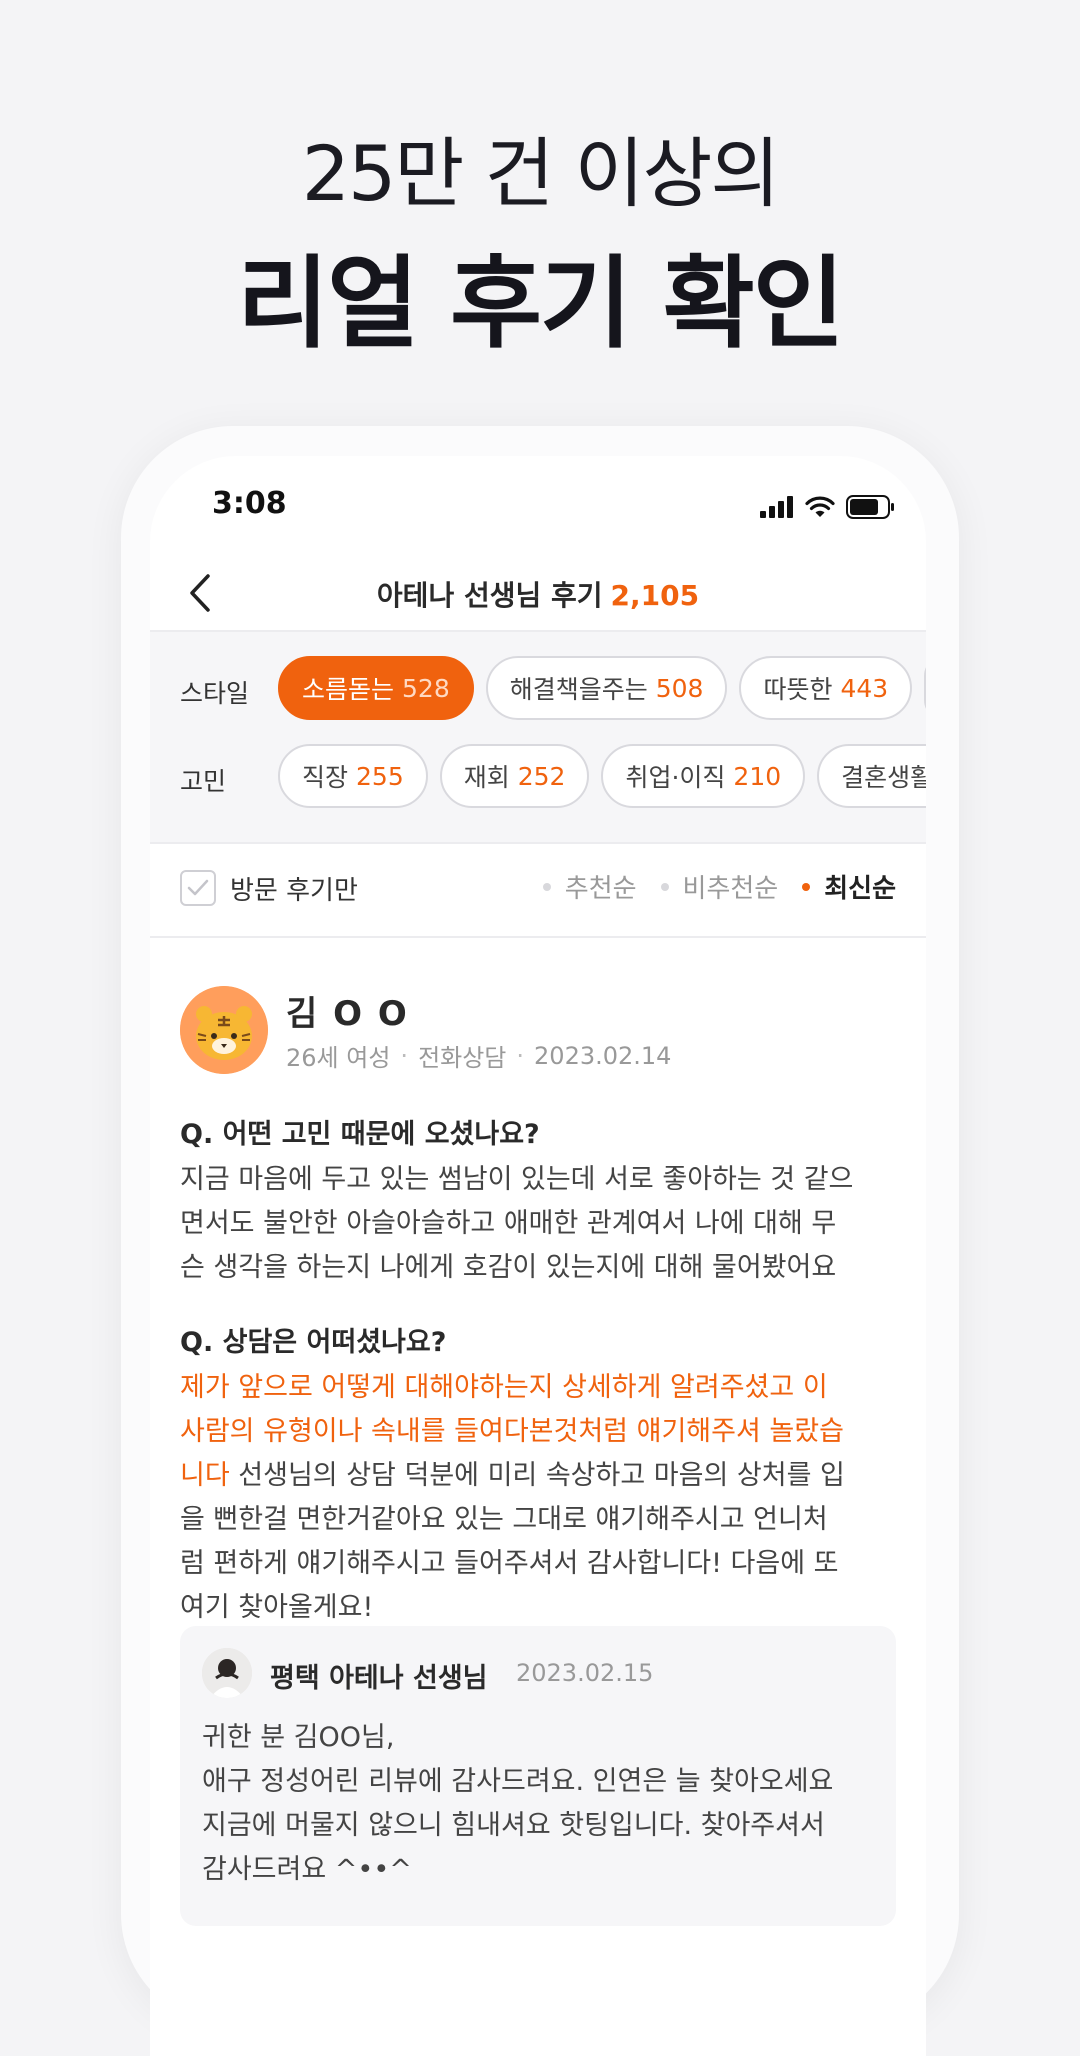 The image size is (1080, 2056). What do you see at coordinates (518, 1781) in the screenshot?
I see `reply-line: 애구 정성어린 리뷰에 감사드려요. 인연은 늘 찾아오세요` at bounding box center [518, 1781].